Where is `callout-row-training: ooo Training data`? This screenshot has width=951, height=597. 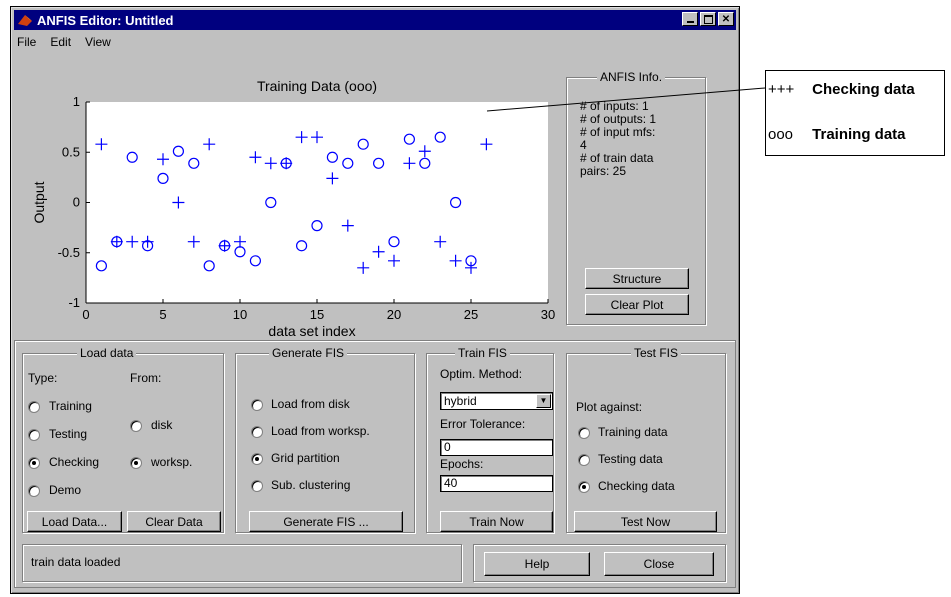 callout-row-training: ooo Training data is located at coordinates (837, 134).